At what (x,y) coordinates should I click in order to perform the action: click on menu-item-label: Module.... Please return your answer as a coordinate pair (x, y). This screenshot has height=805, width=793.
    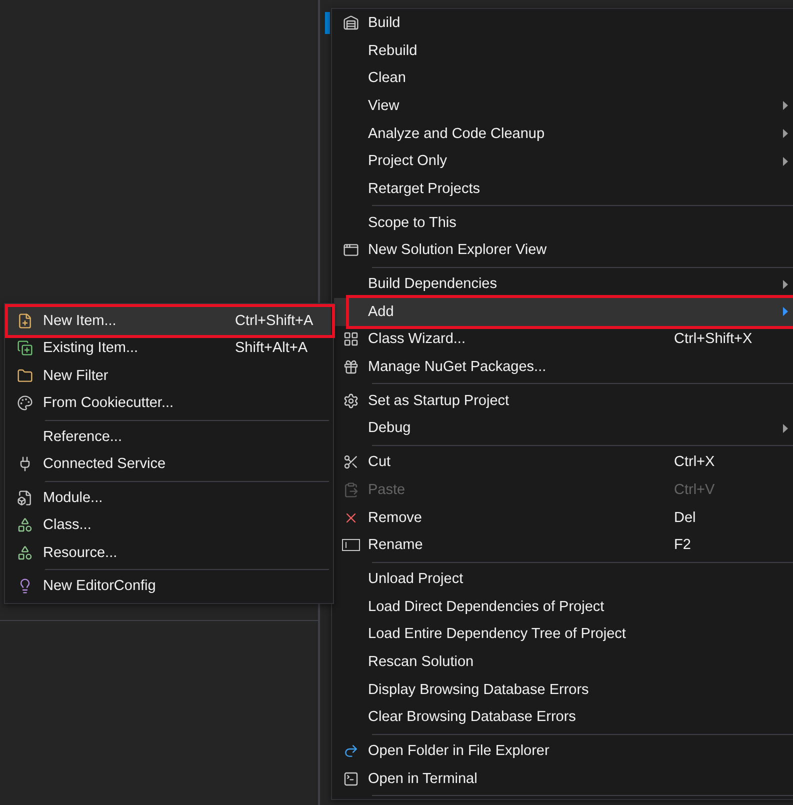
    Looking at the image, I should click on (73, 498).